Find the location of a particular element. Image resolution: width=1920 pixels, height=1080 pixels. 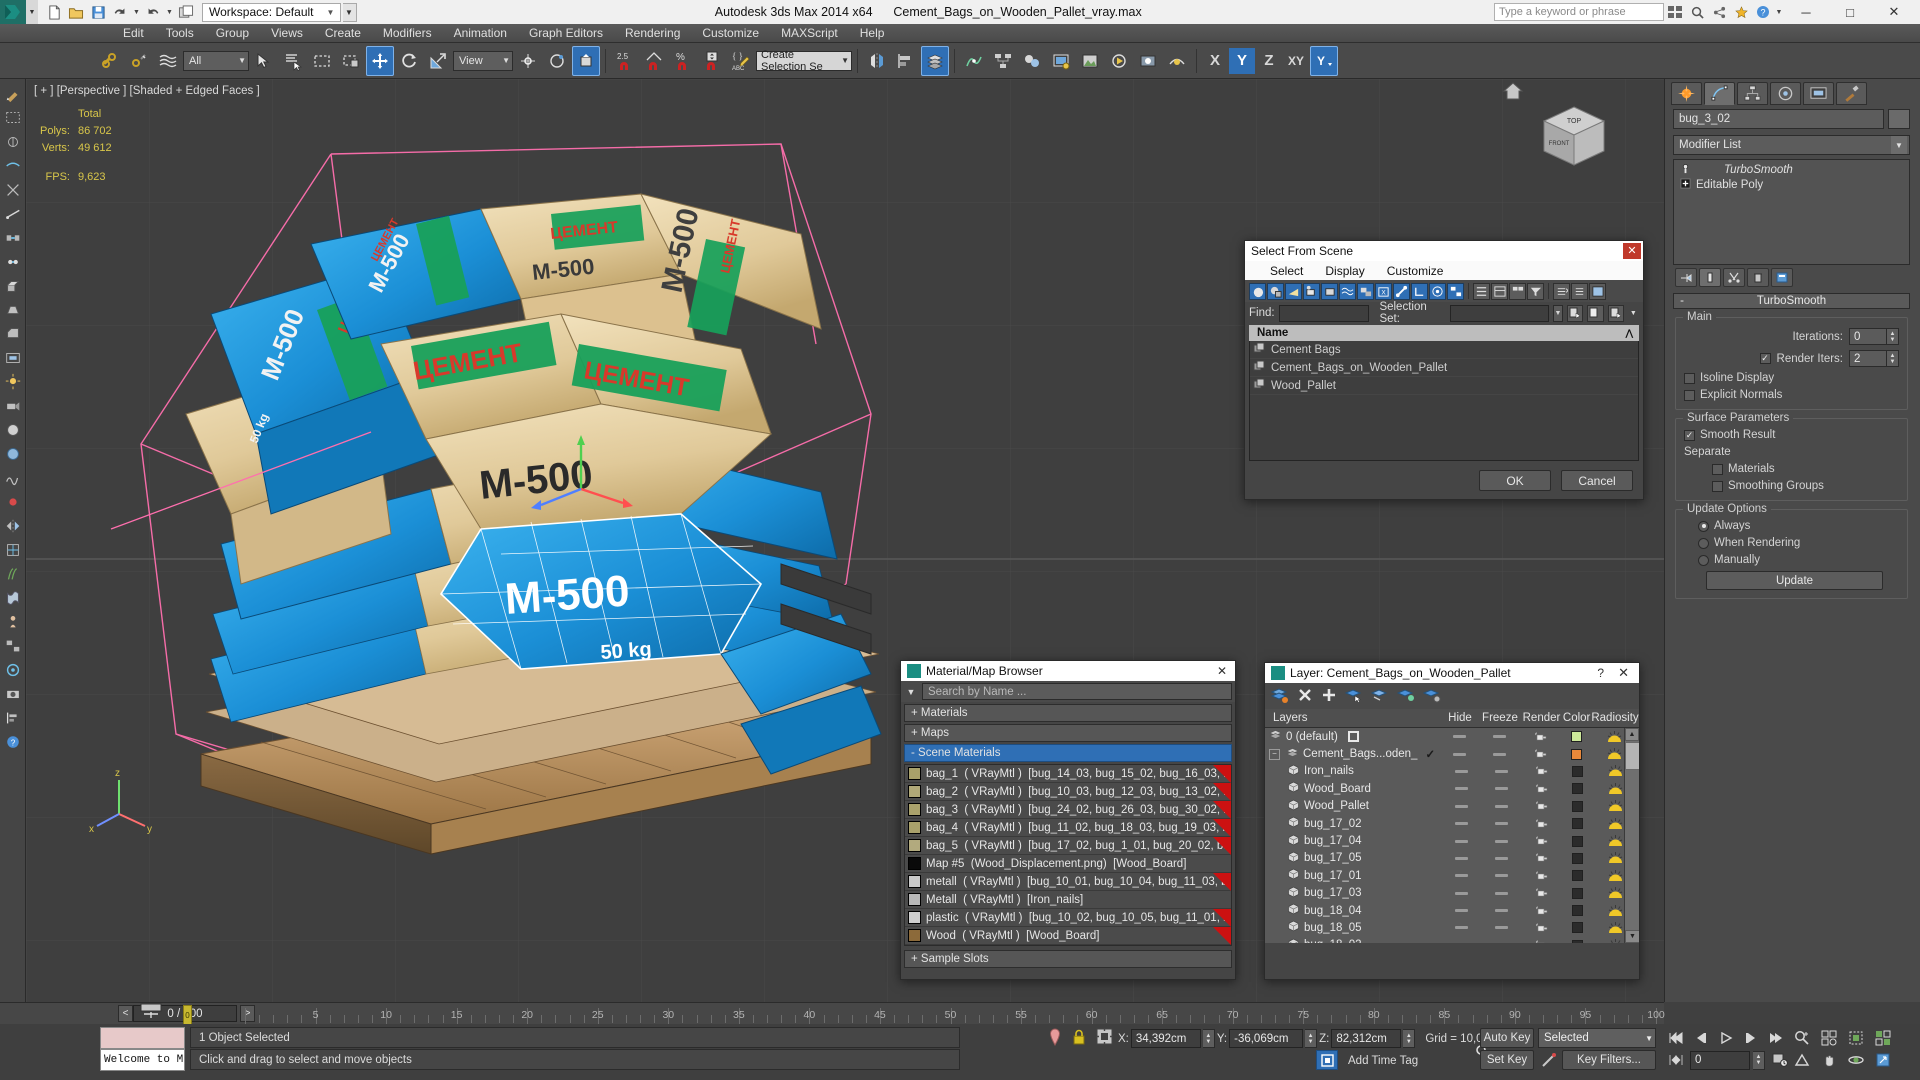

filter-shapes-icon is located at coordinates (1275, 291).